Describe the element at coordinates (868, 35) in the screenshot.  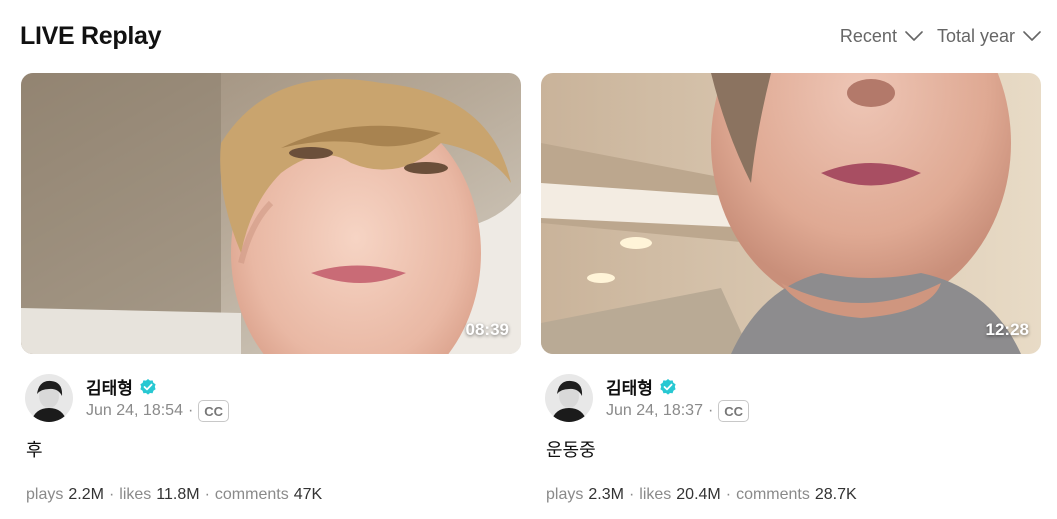
I see `sort-filter-label: Recent` at that location.